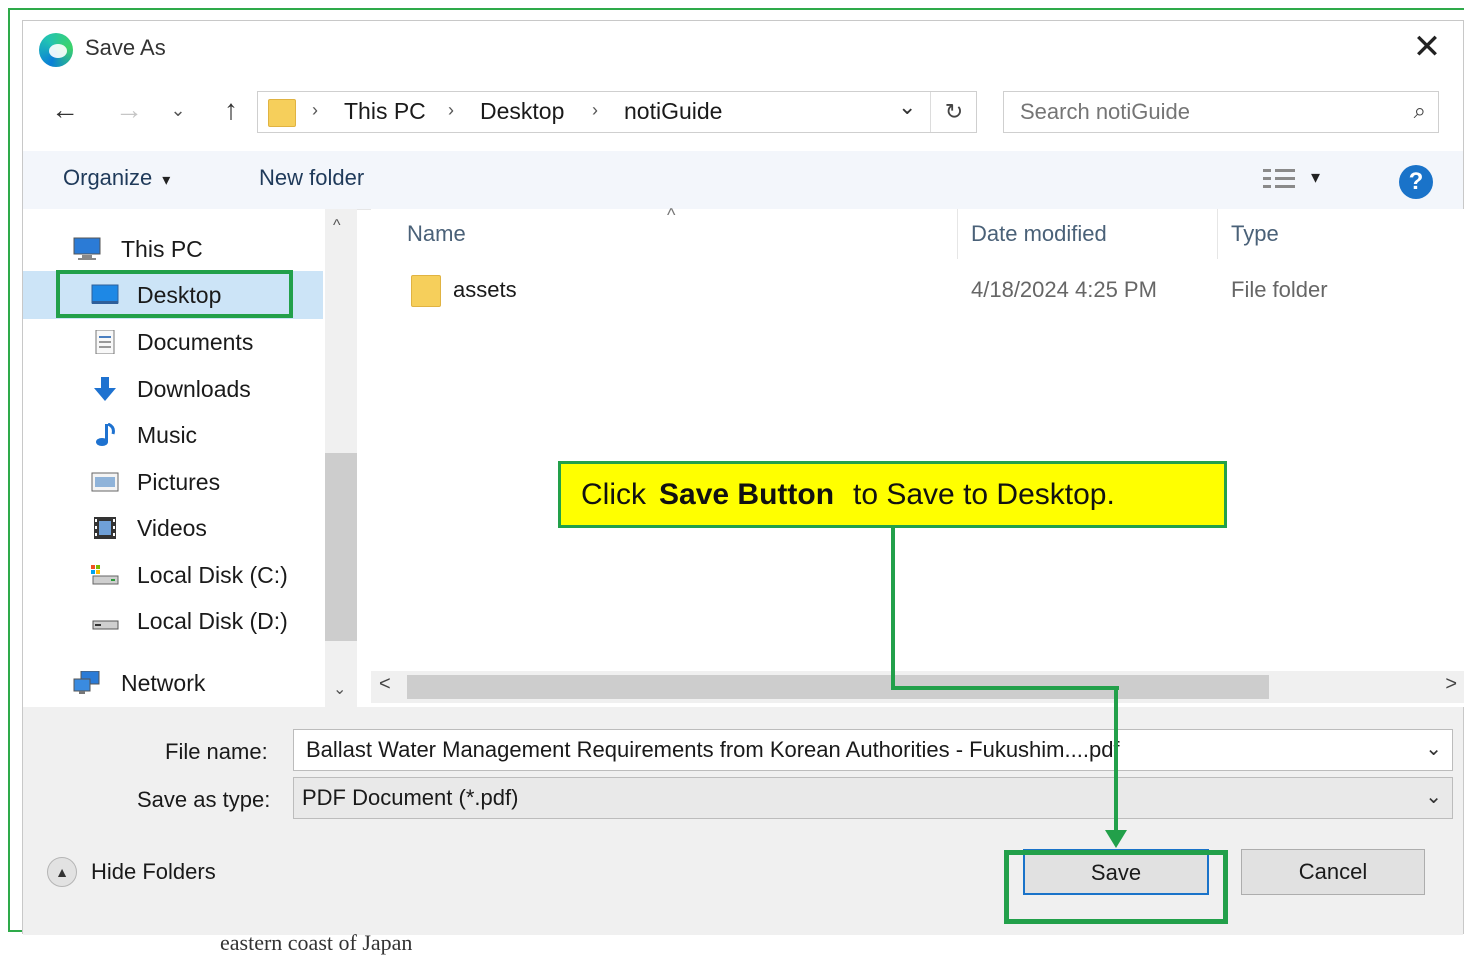 This screenshot has width=1464, height=956. Describe the element at coordinates (1200, 112) in the screenshot. I see `search-input` at that location.